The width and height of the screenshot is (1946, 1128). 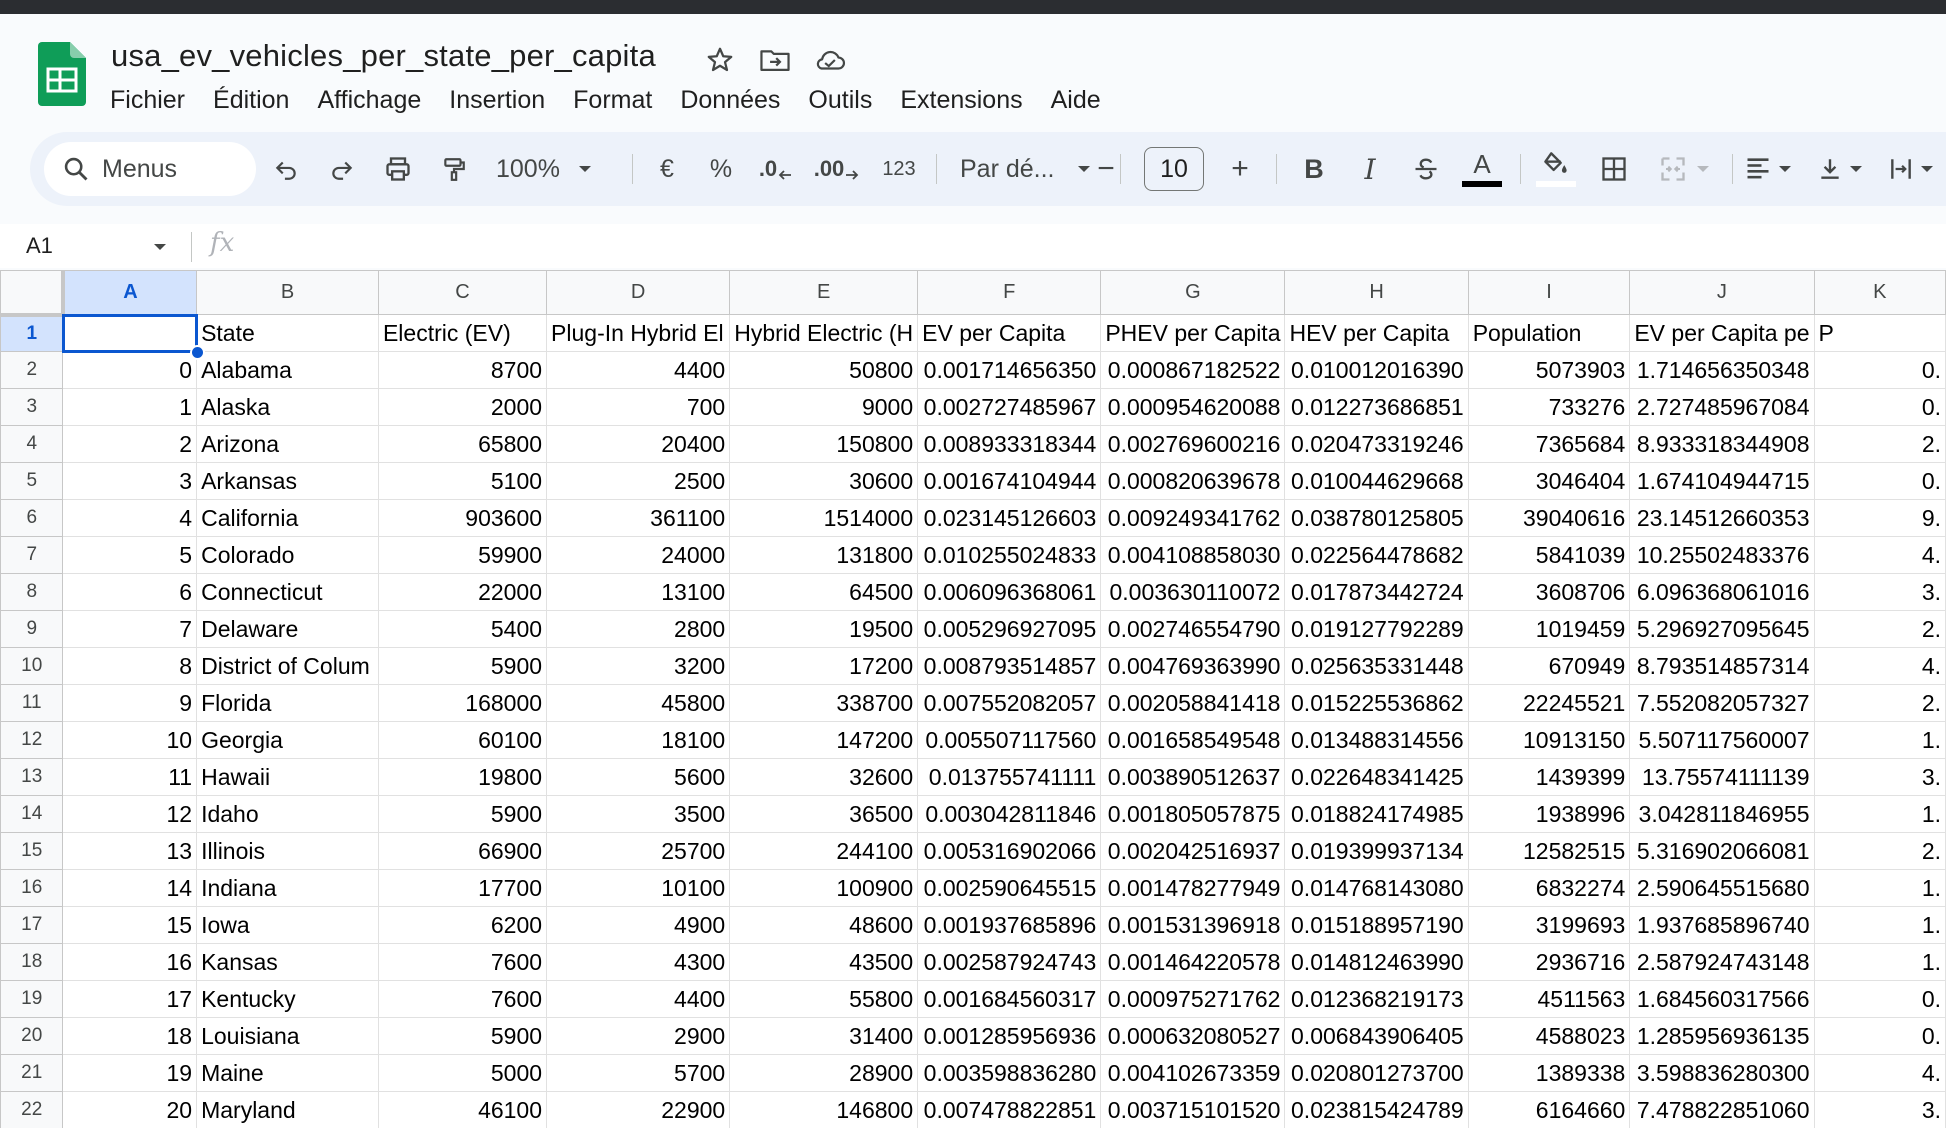 I want to click on data-cell: 168000, so click(x=462, y=703).